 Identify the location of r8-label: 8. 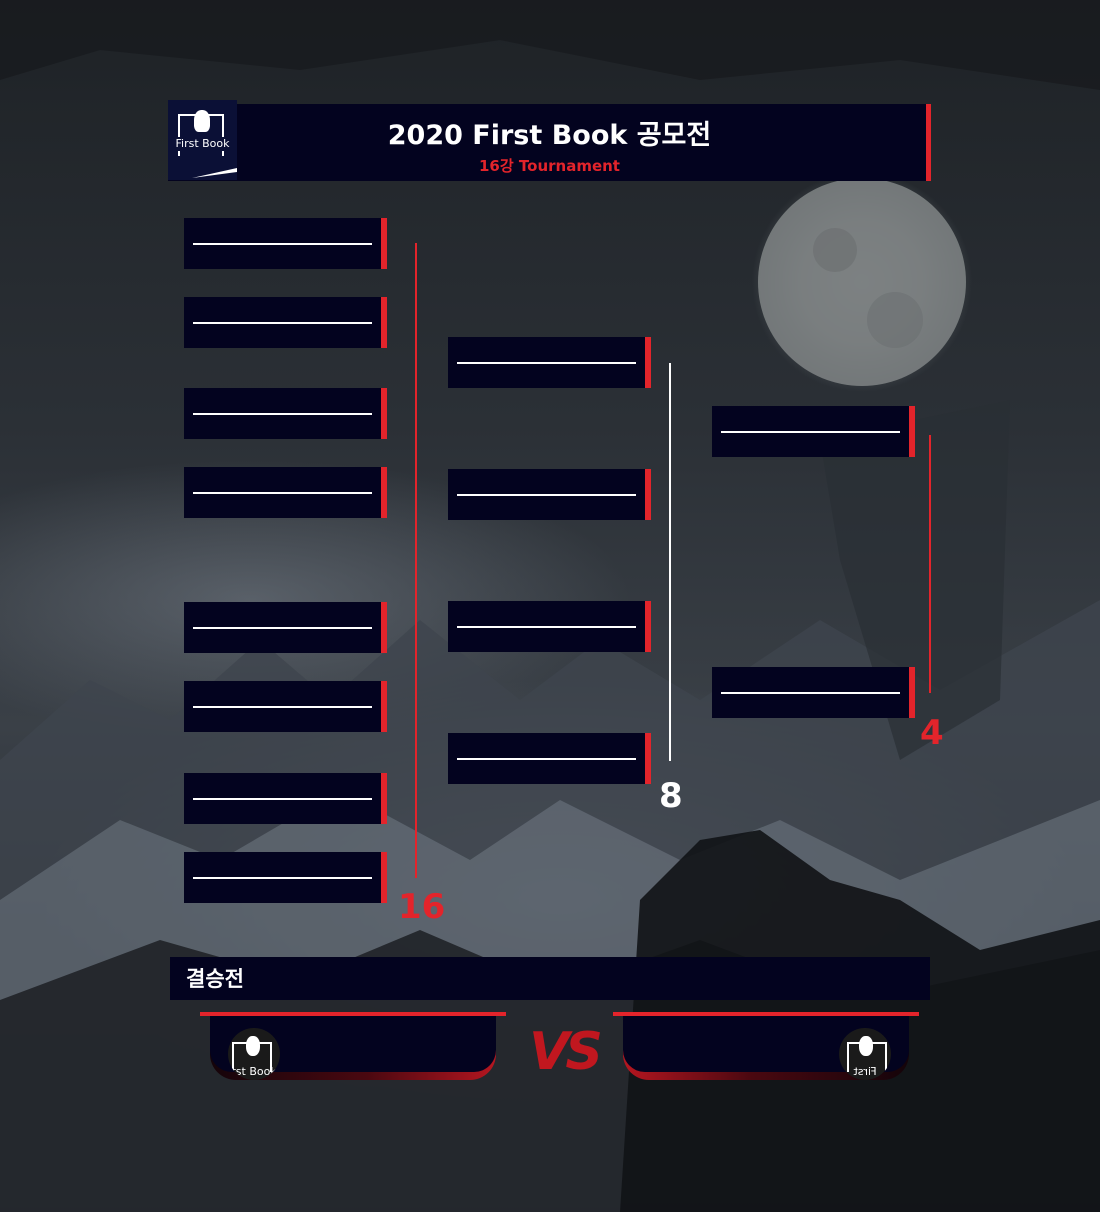
(671, 796).